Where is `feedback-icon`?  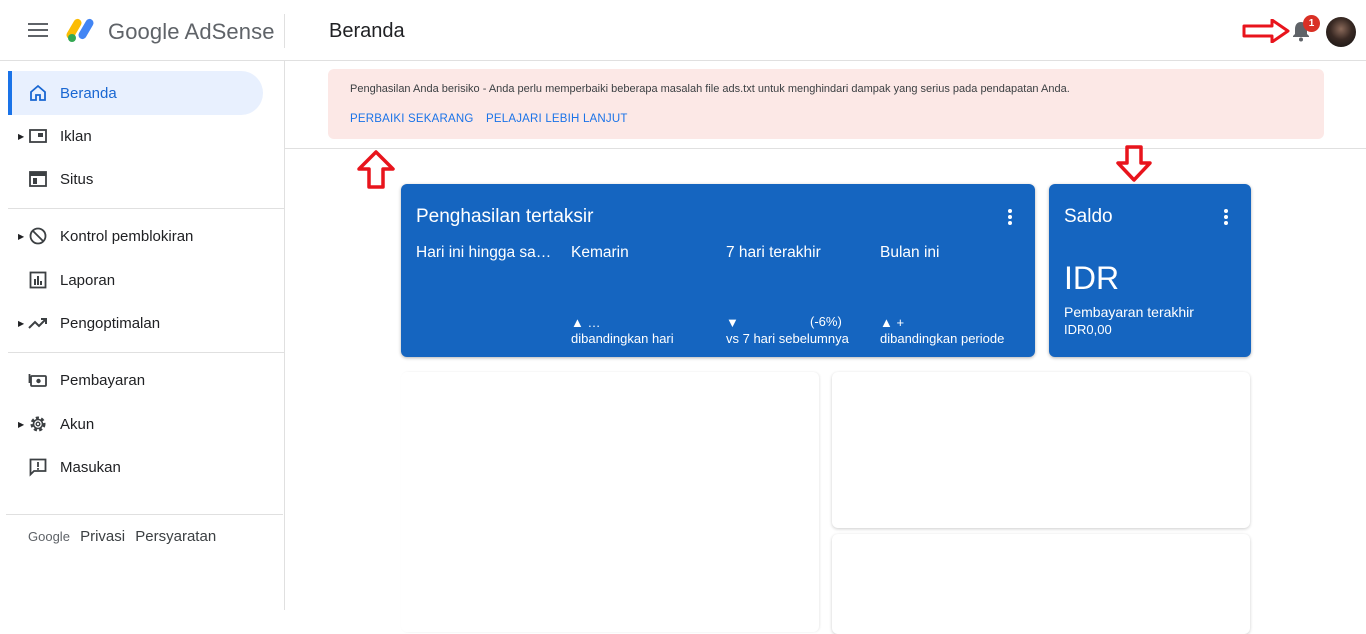
feedback-icon is located at coordinates (38, 467).